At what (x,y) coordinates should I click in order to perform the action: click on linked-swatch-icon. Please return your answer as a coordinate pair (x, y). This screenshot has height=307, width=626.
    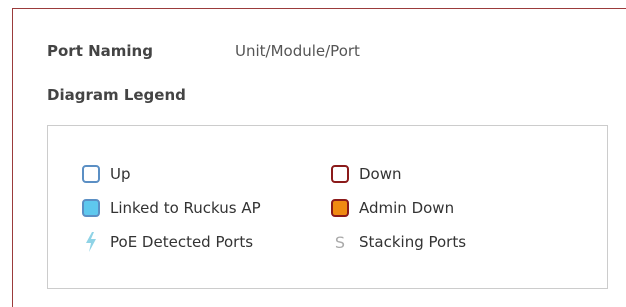
    Looking at the image, I should click on (91, 208).